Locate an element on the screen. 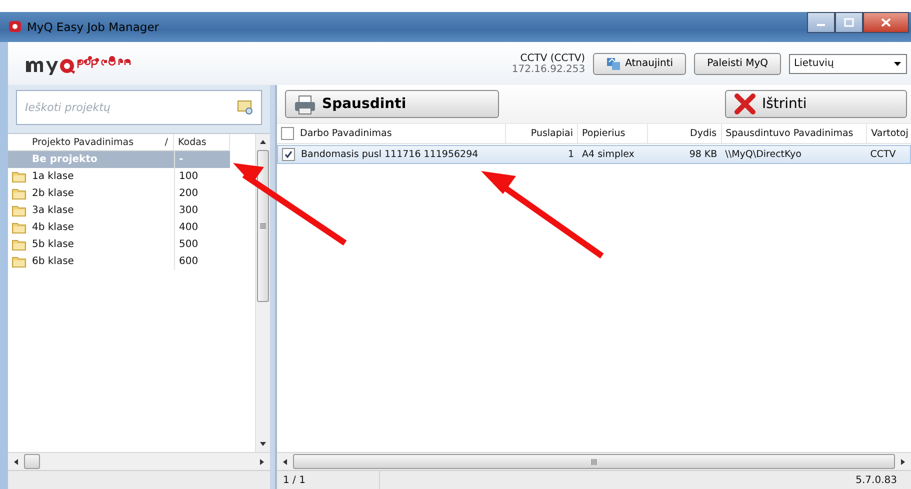 This screenshot has height=489, width=911. project-name: 5b klase is located at coordinates (53, 244).